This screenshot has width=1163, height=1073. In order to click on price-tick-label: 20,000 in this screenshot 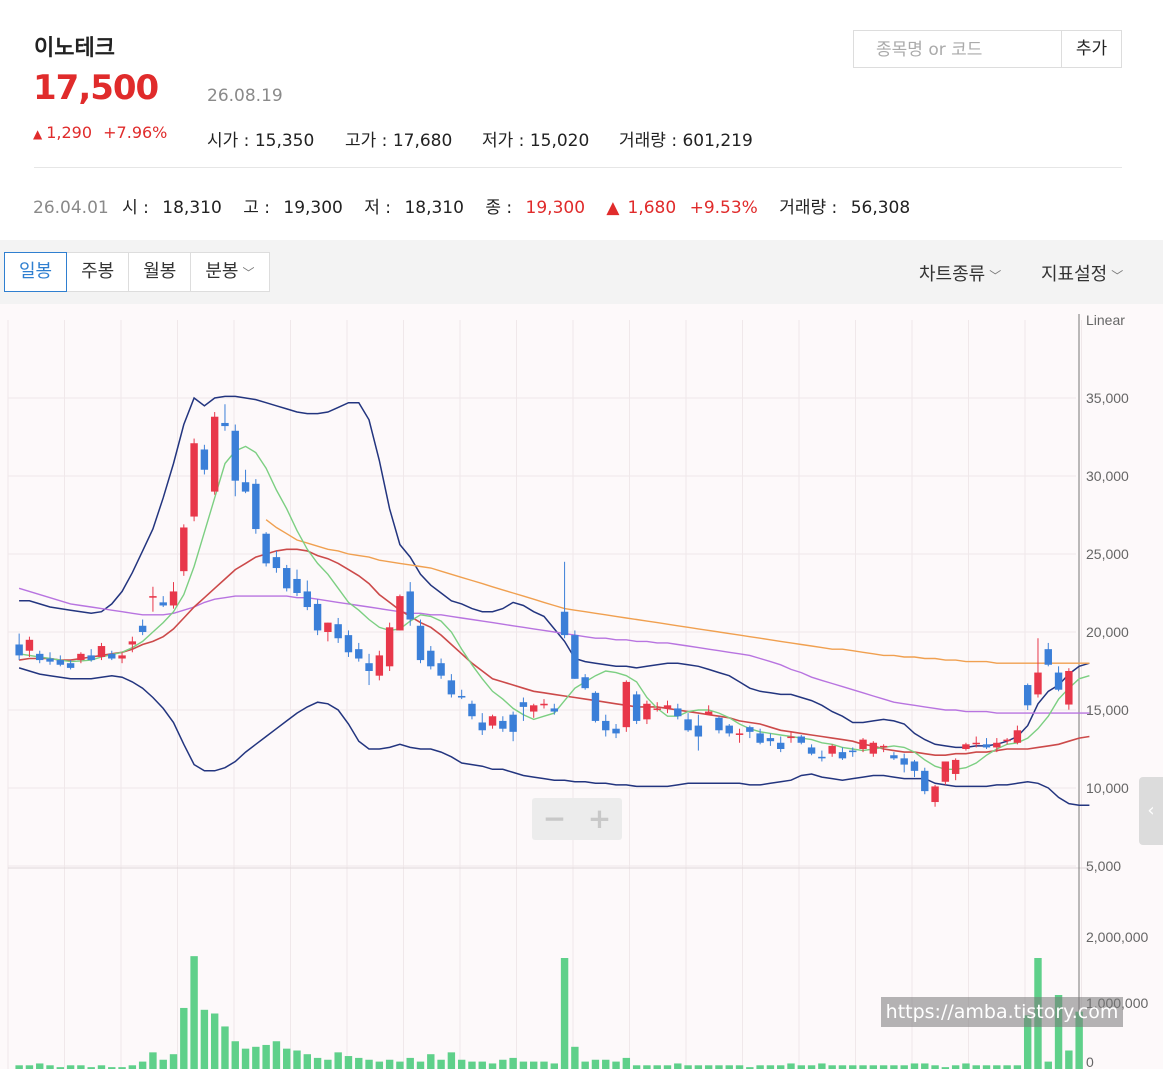, I will do `click(1107, 632)`.